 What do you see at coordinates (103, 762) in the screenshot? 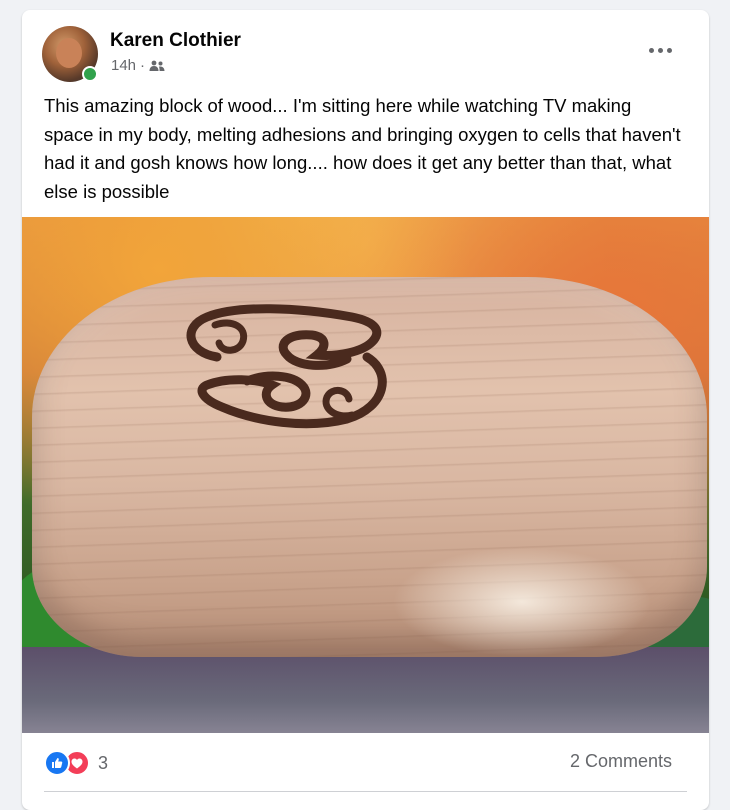
I see `reaction-count: 3` at bounding box center [103, 762].